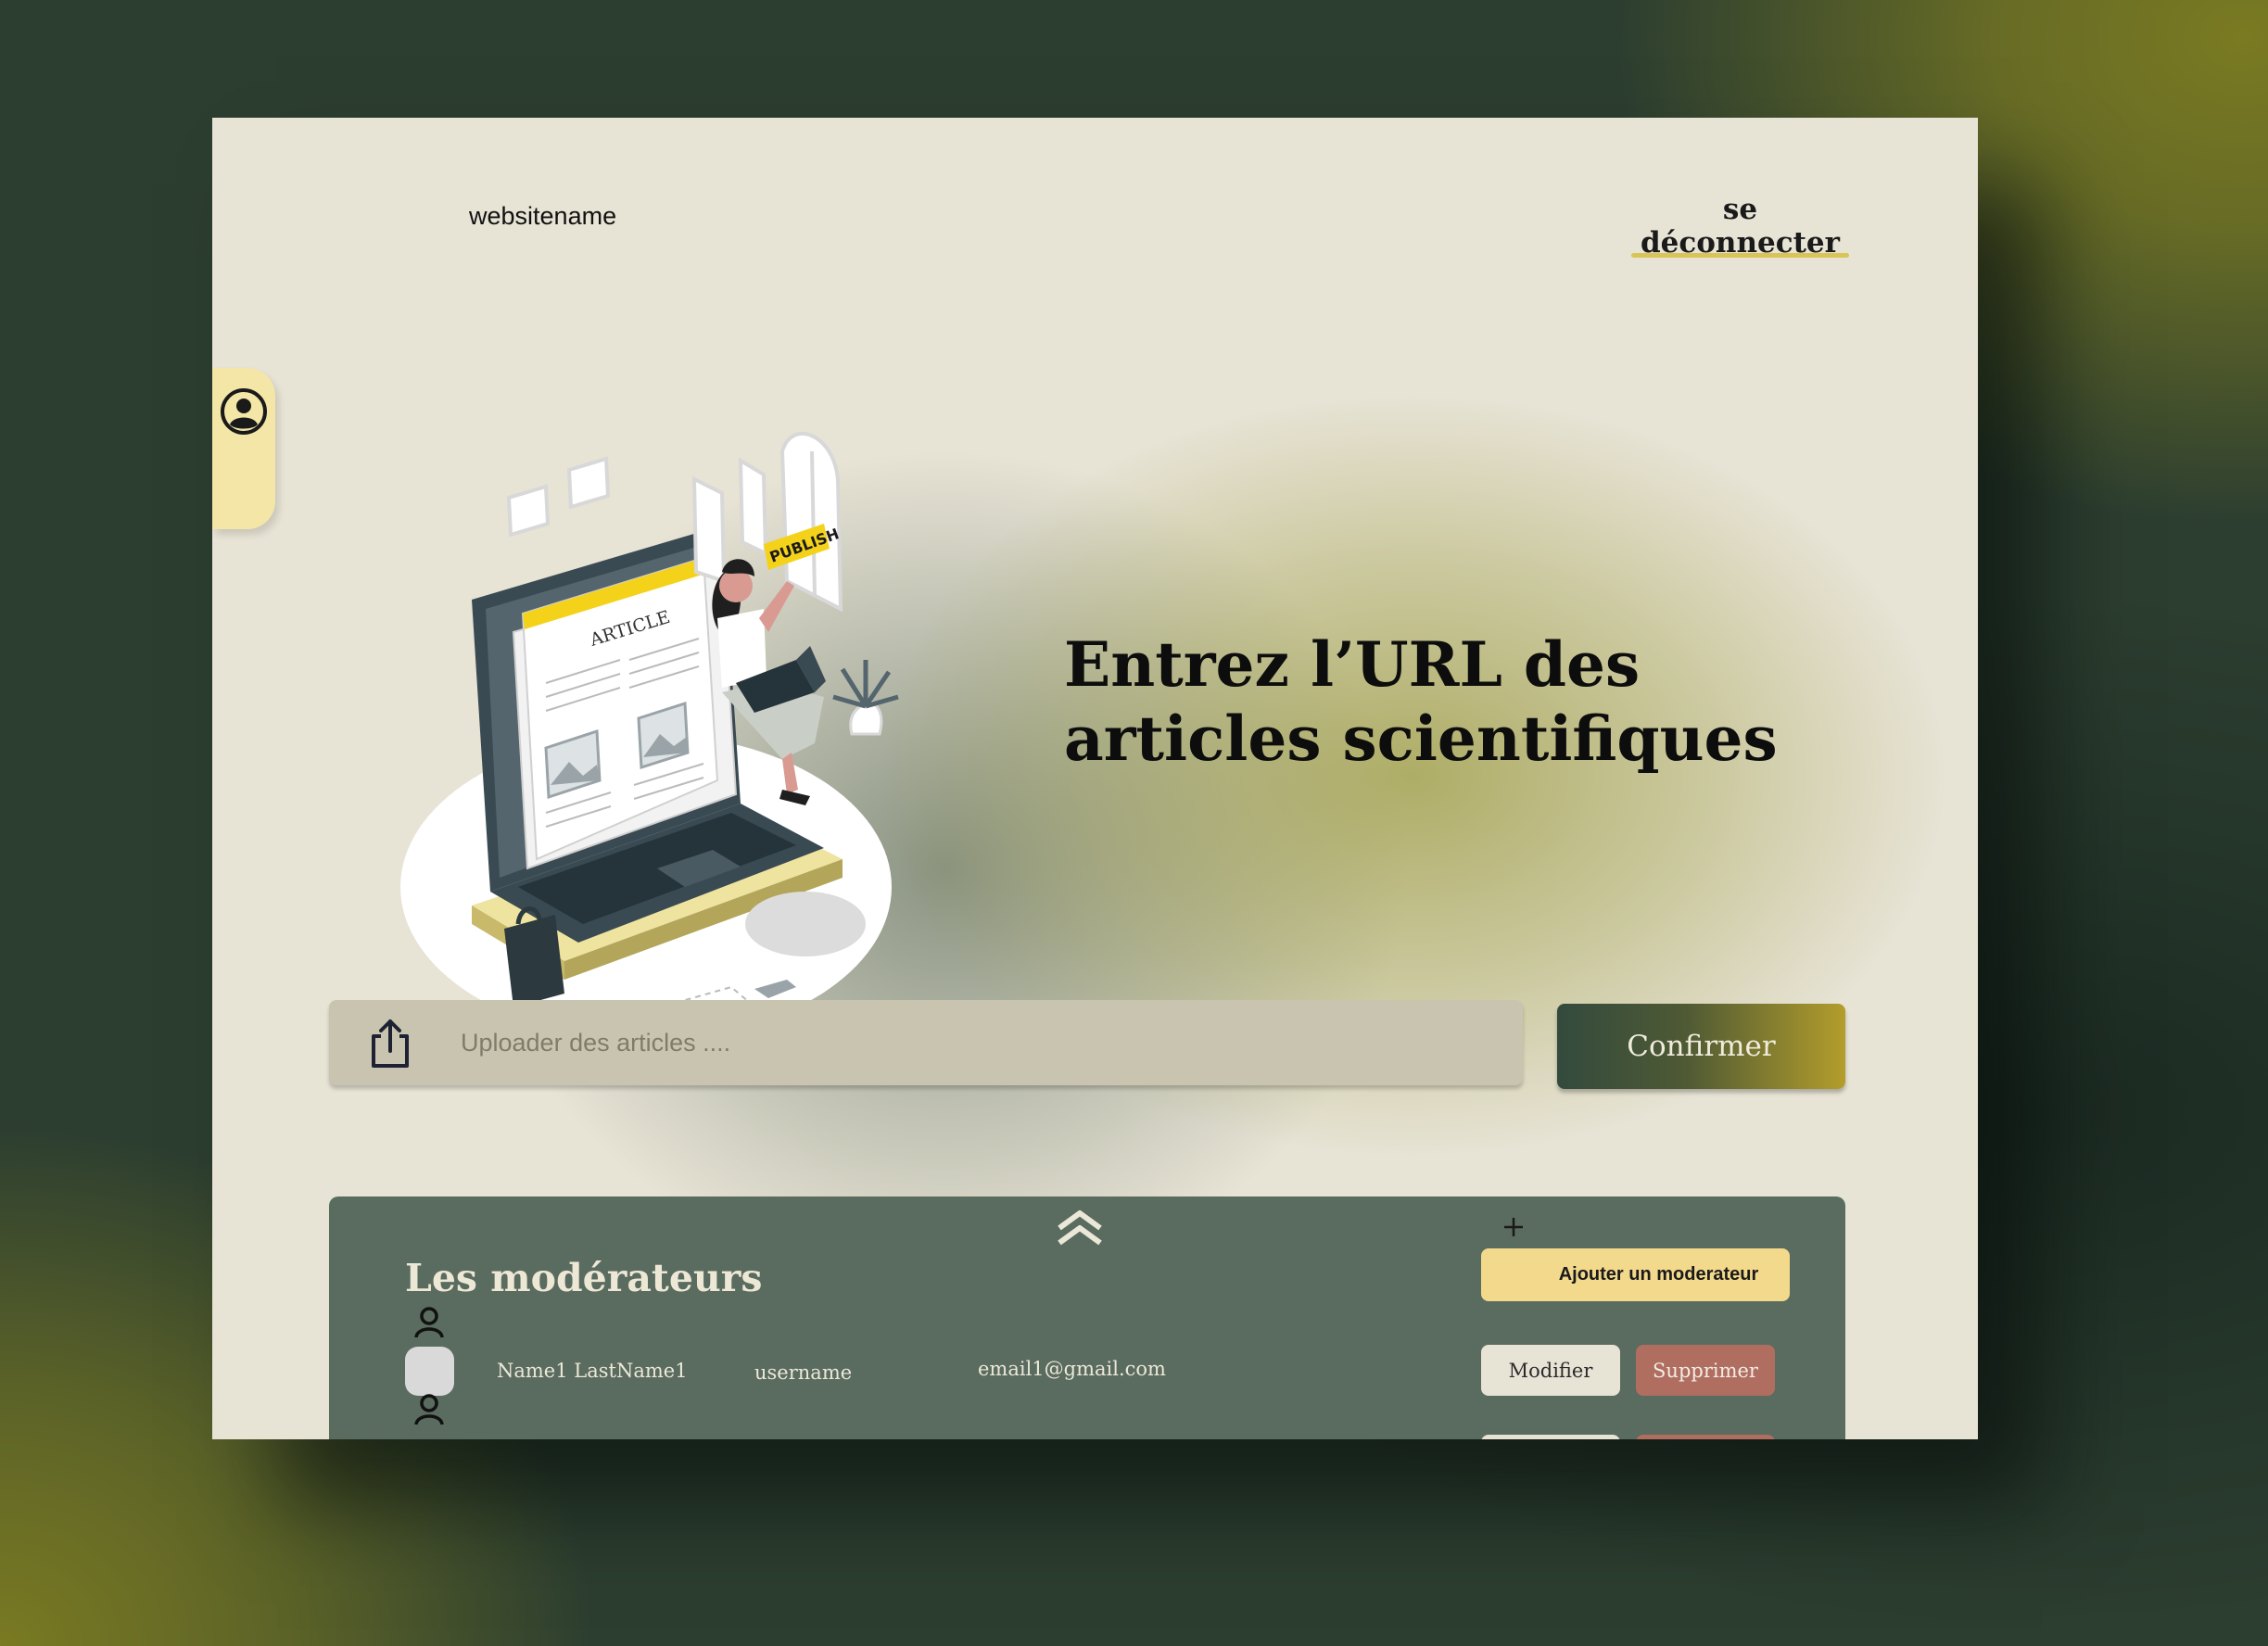 This screenshot has width=2268, height=1646. Describe the element at coordinates (244, 449) in the screenshot. I see `user-profile-tab` at that location.